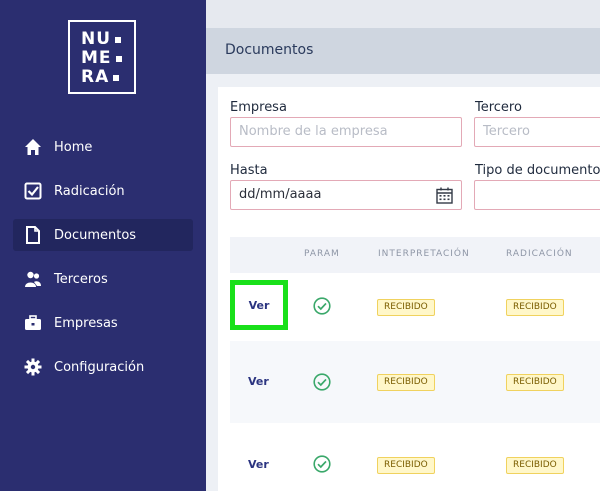  What do you see at coordinates (86, 323) in the screenshot?
I see `sidebar-item-label: Empresas` at bounding box center [86, 323].